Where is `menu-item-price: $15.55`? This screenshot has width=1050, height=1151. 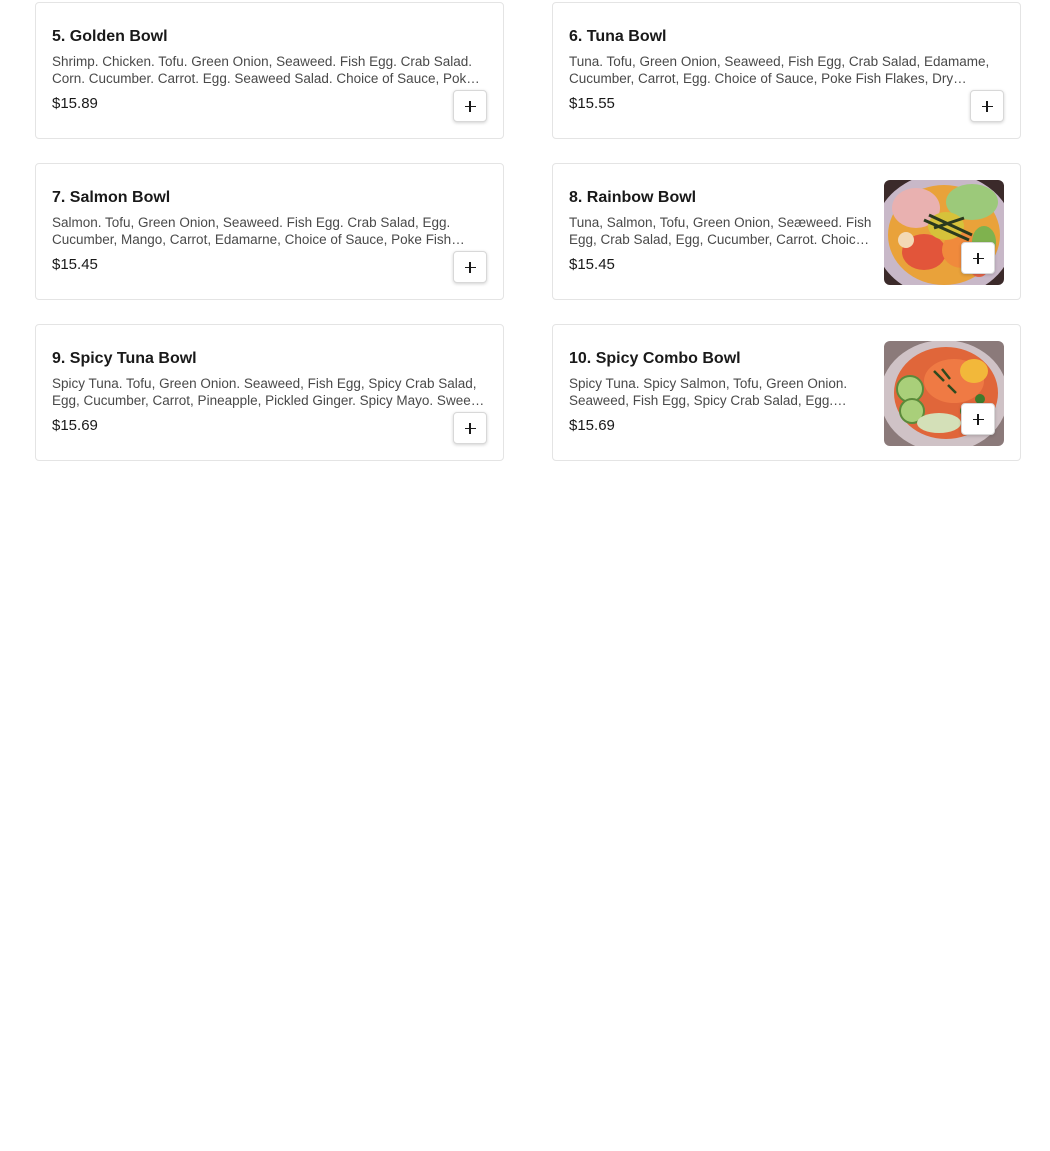
menu-item-price: $15.55 is located at coordinates (592, 103).